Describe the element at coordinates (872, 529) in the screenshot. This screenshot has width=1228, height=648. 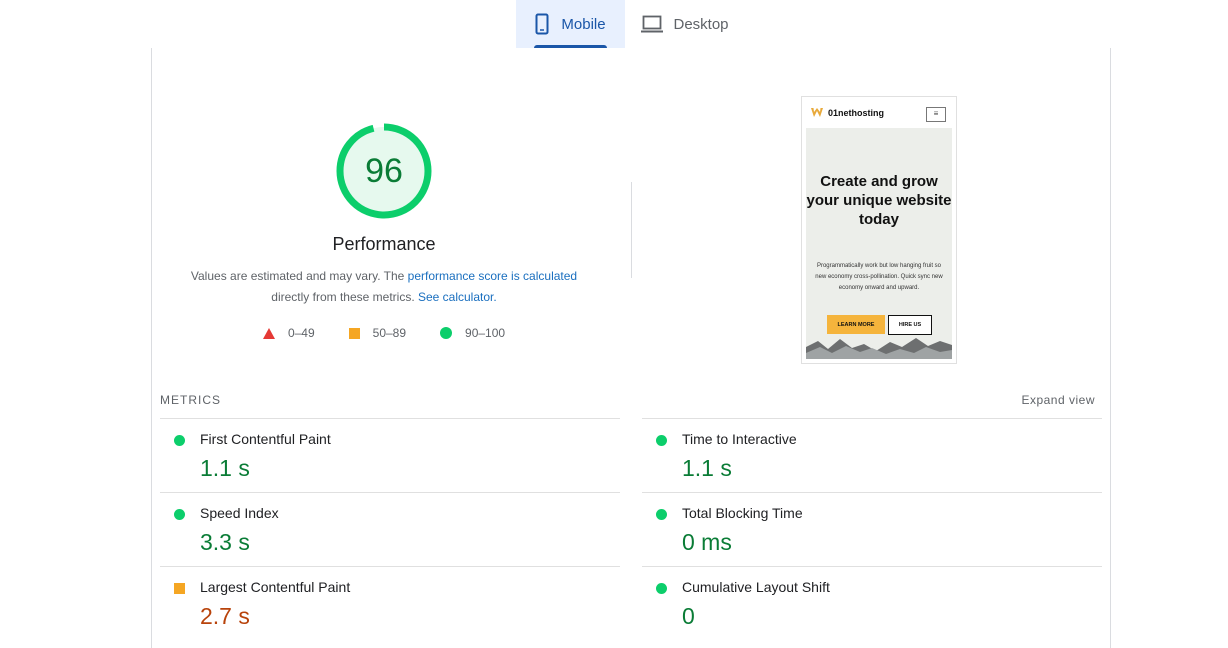
I see `metric-total-blocking-time: Total Blocking Time 0 ms` at that location.